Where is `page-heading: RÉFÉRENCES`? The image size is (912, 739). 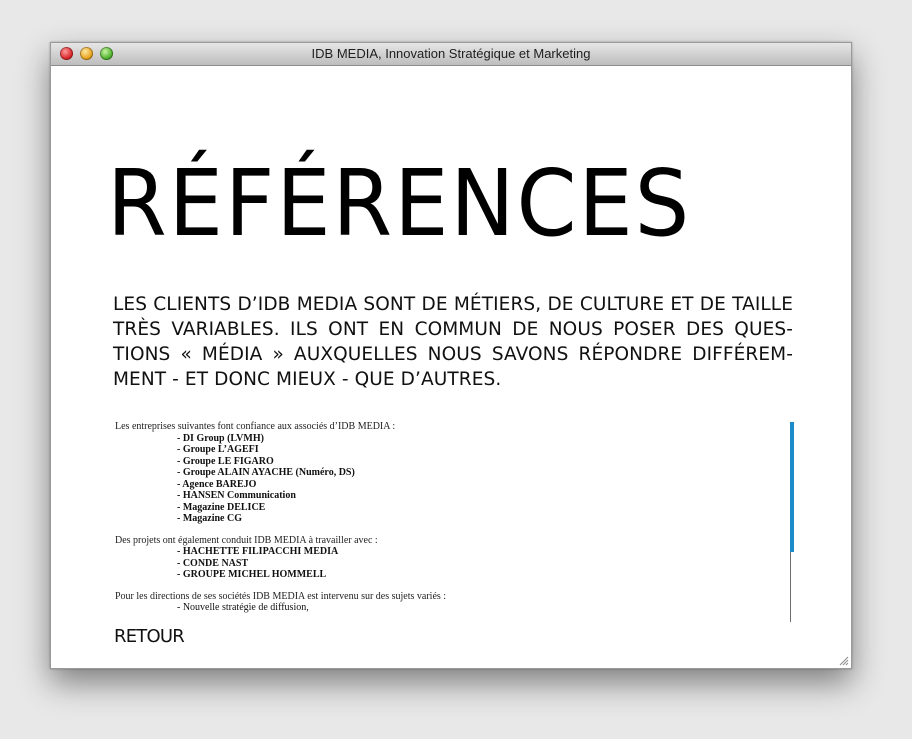 page-heading: RÉFÉRENCES is located at coordinates (399, 203).